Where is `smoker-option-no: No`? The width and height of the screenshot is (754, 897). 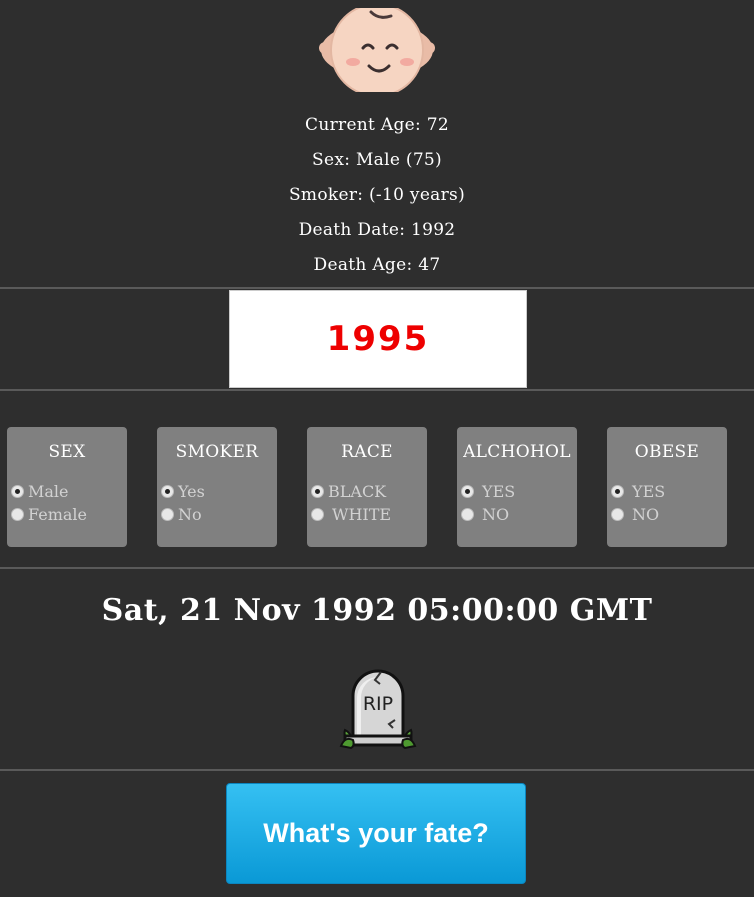 smoker-option-no: No is located at coordinates (181, 514).